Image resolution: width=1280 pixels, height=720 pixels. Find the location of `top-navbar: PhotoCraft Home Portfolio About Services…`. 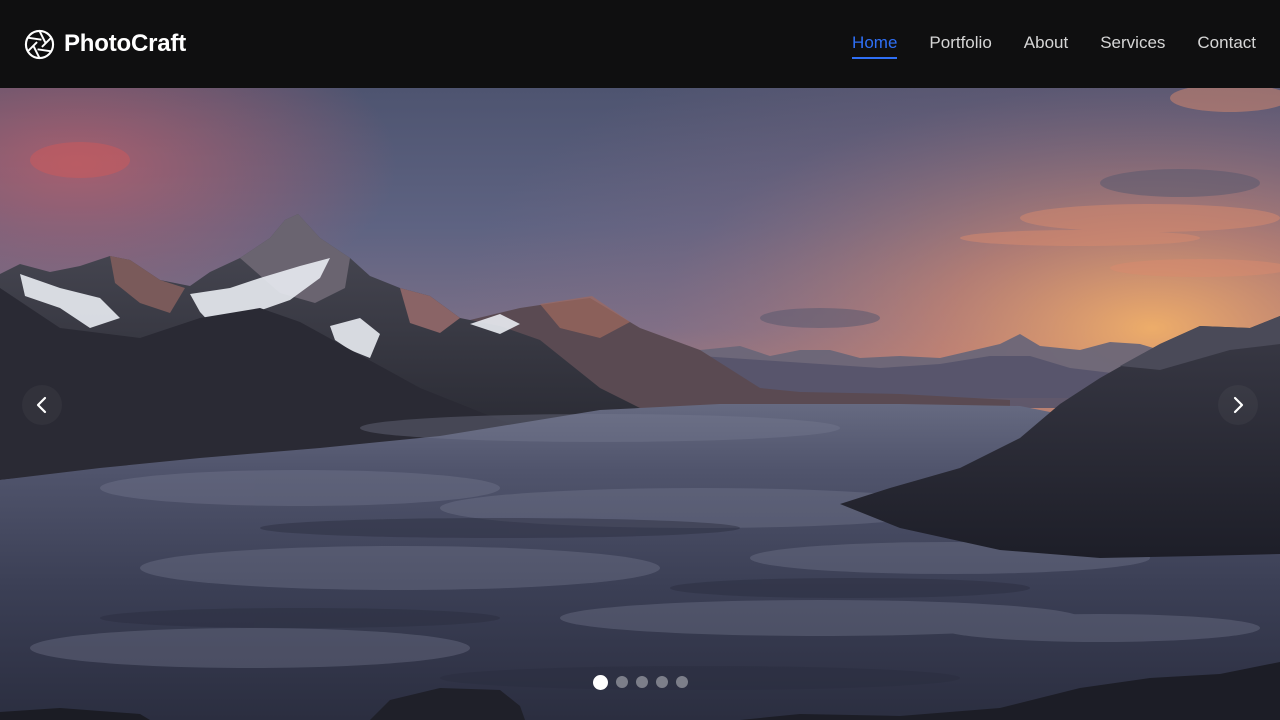

top-navbar: PhotoCraft Home Portfolio About Services… is located at coordinates (640, 44).